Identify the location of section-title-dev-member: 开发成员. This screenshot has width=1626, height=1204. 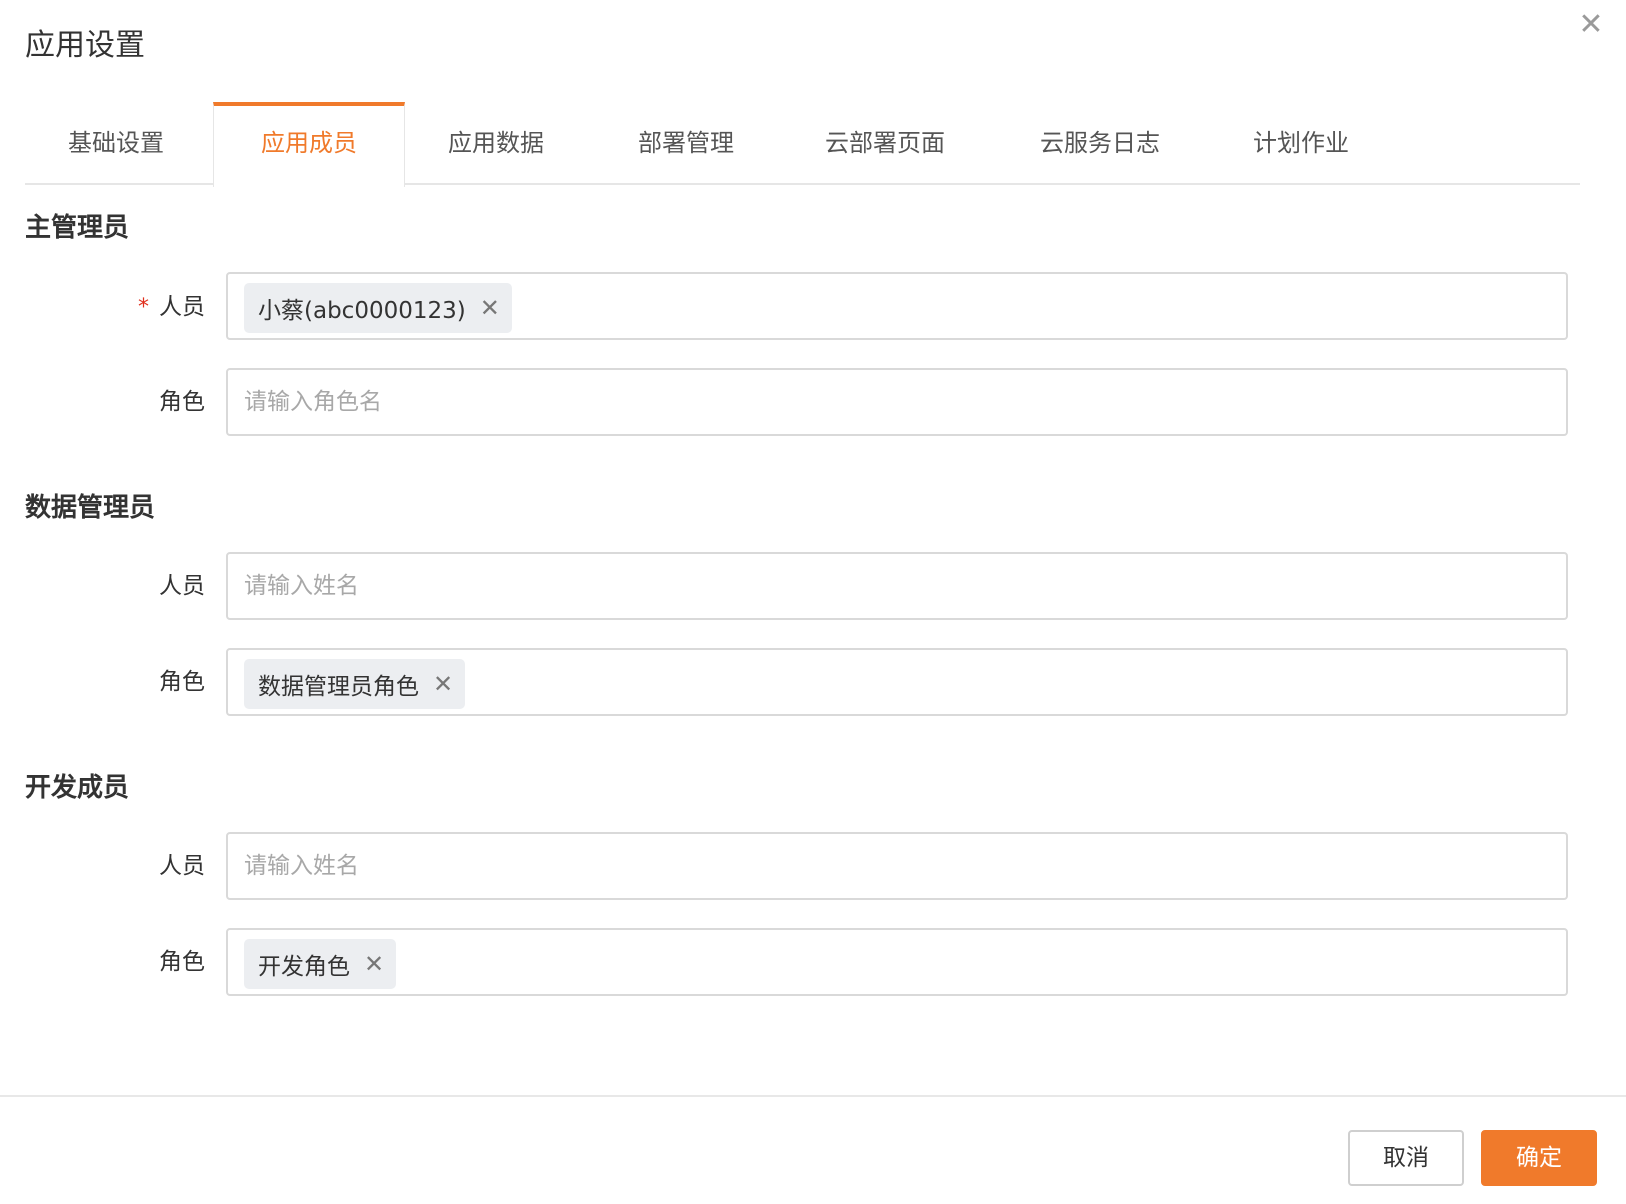
(77, 788).